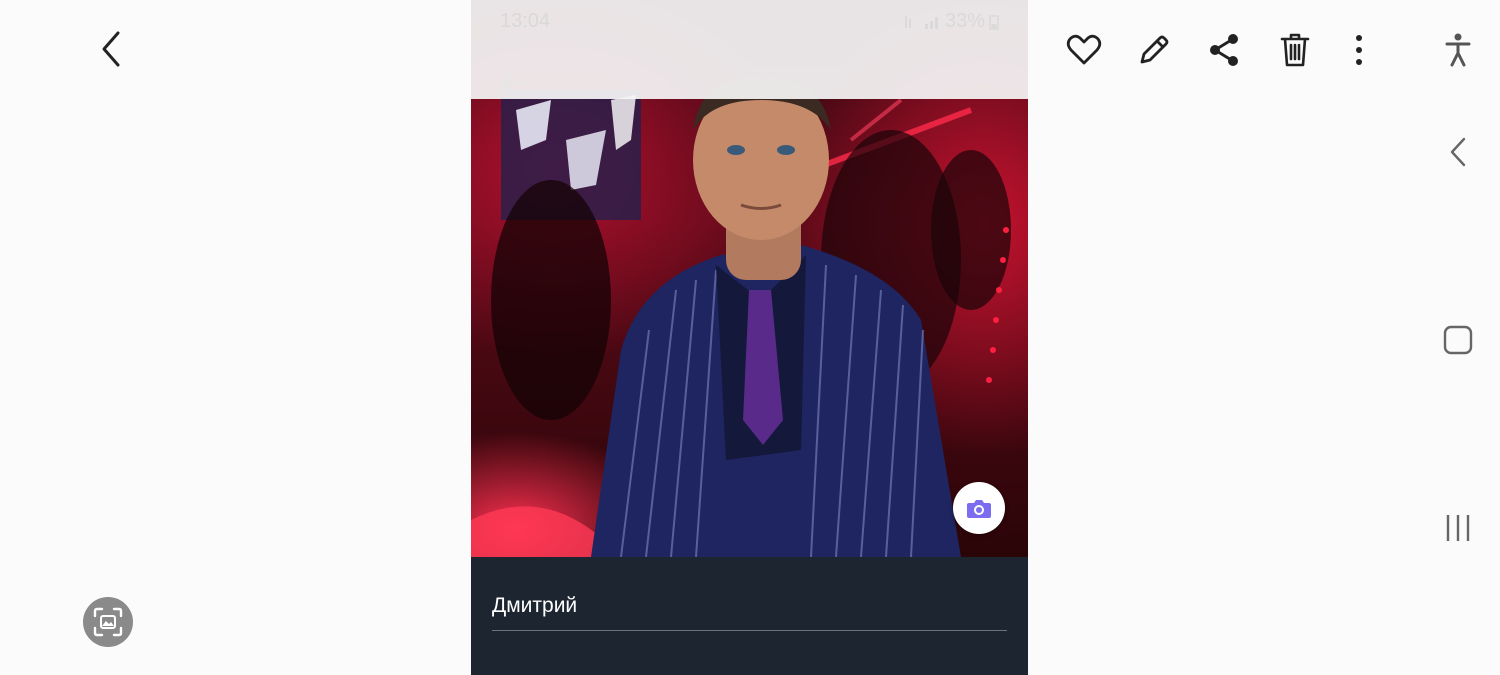 This screenshot has height=675, width=1500. I want to click on share-button, so click(1224, 50).